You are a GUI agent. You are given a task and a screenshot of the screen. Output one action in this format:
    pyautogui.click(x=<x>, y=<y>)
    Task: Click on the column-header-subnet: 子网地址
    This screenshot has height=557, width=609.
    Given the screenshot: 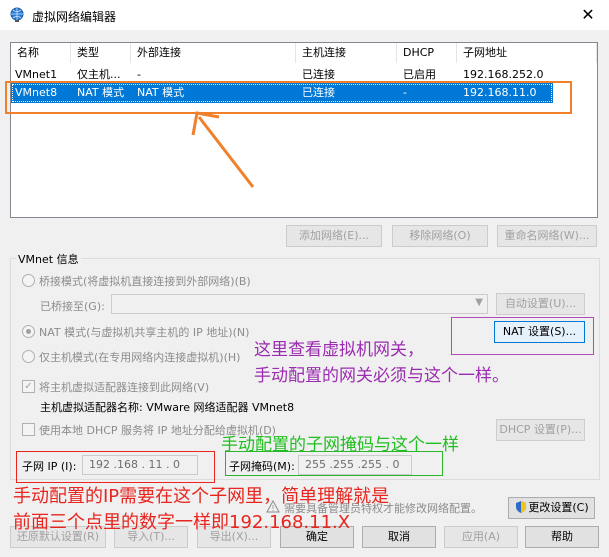 What is the action you would take?
    pyautogui.click(x=527, y=53)
    